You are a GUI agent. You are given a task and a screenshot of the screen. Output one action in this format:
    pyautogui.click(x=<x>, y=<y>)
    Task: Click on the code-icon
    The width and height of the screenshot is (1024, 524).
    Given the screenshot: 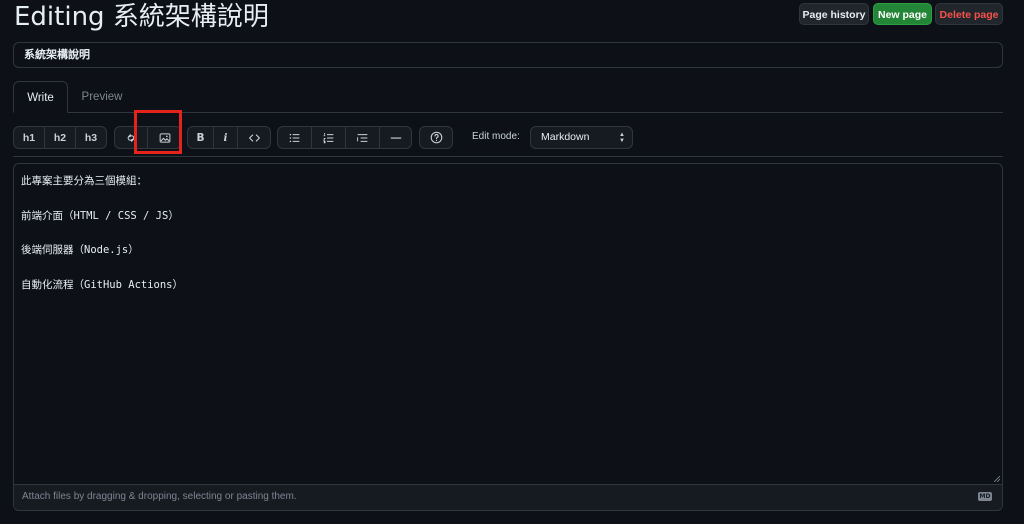 What is the action you would take?
    pyautogui.click(x=254, y=138)
    